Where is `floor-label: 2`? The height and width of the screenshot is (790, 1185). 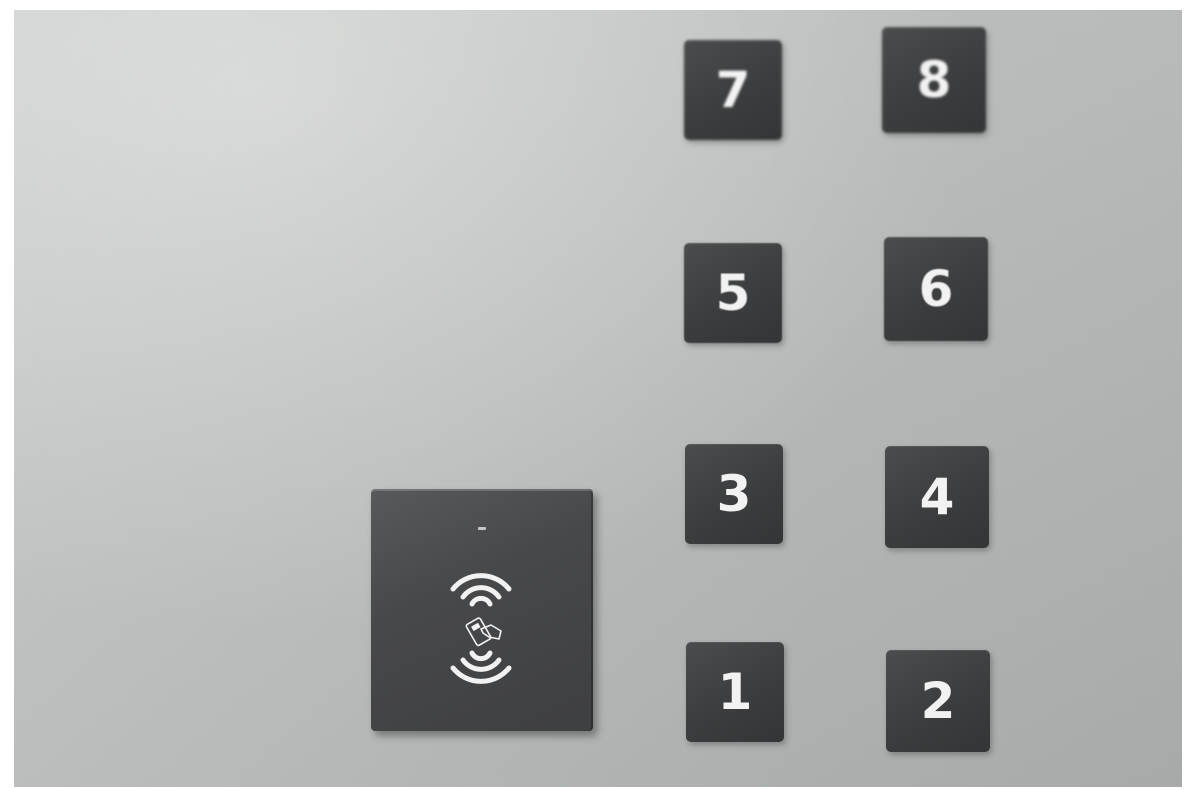
floor-label: 2 is located at coordinates (938, 701).